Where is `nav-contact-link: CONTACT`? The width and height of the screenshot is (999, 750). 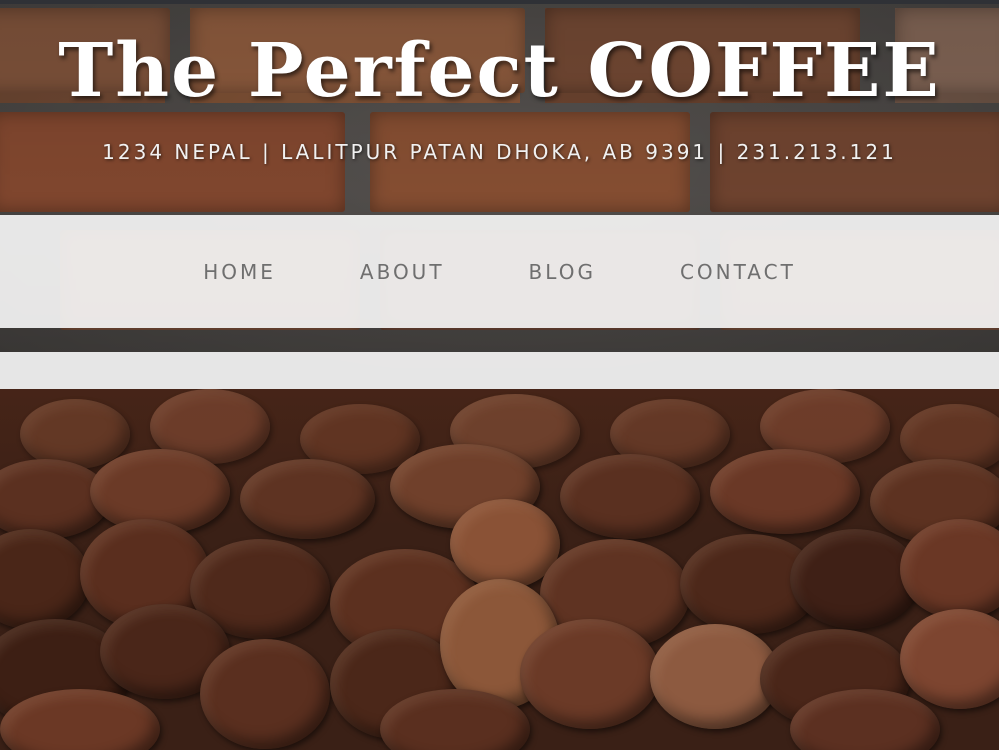
nav-contact-link: CONTACT is located at coordinates (738, 272).